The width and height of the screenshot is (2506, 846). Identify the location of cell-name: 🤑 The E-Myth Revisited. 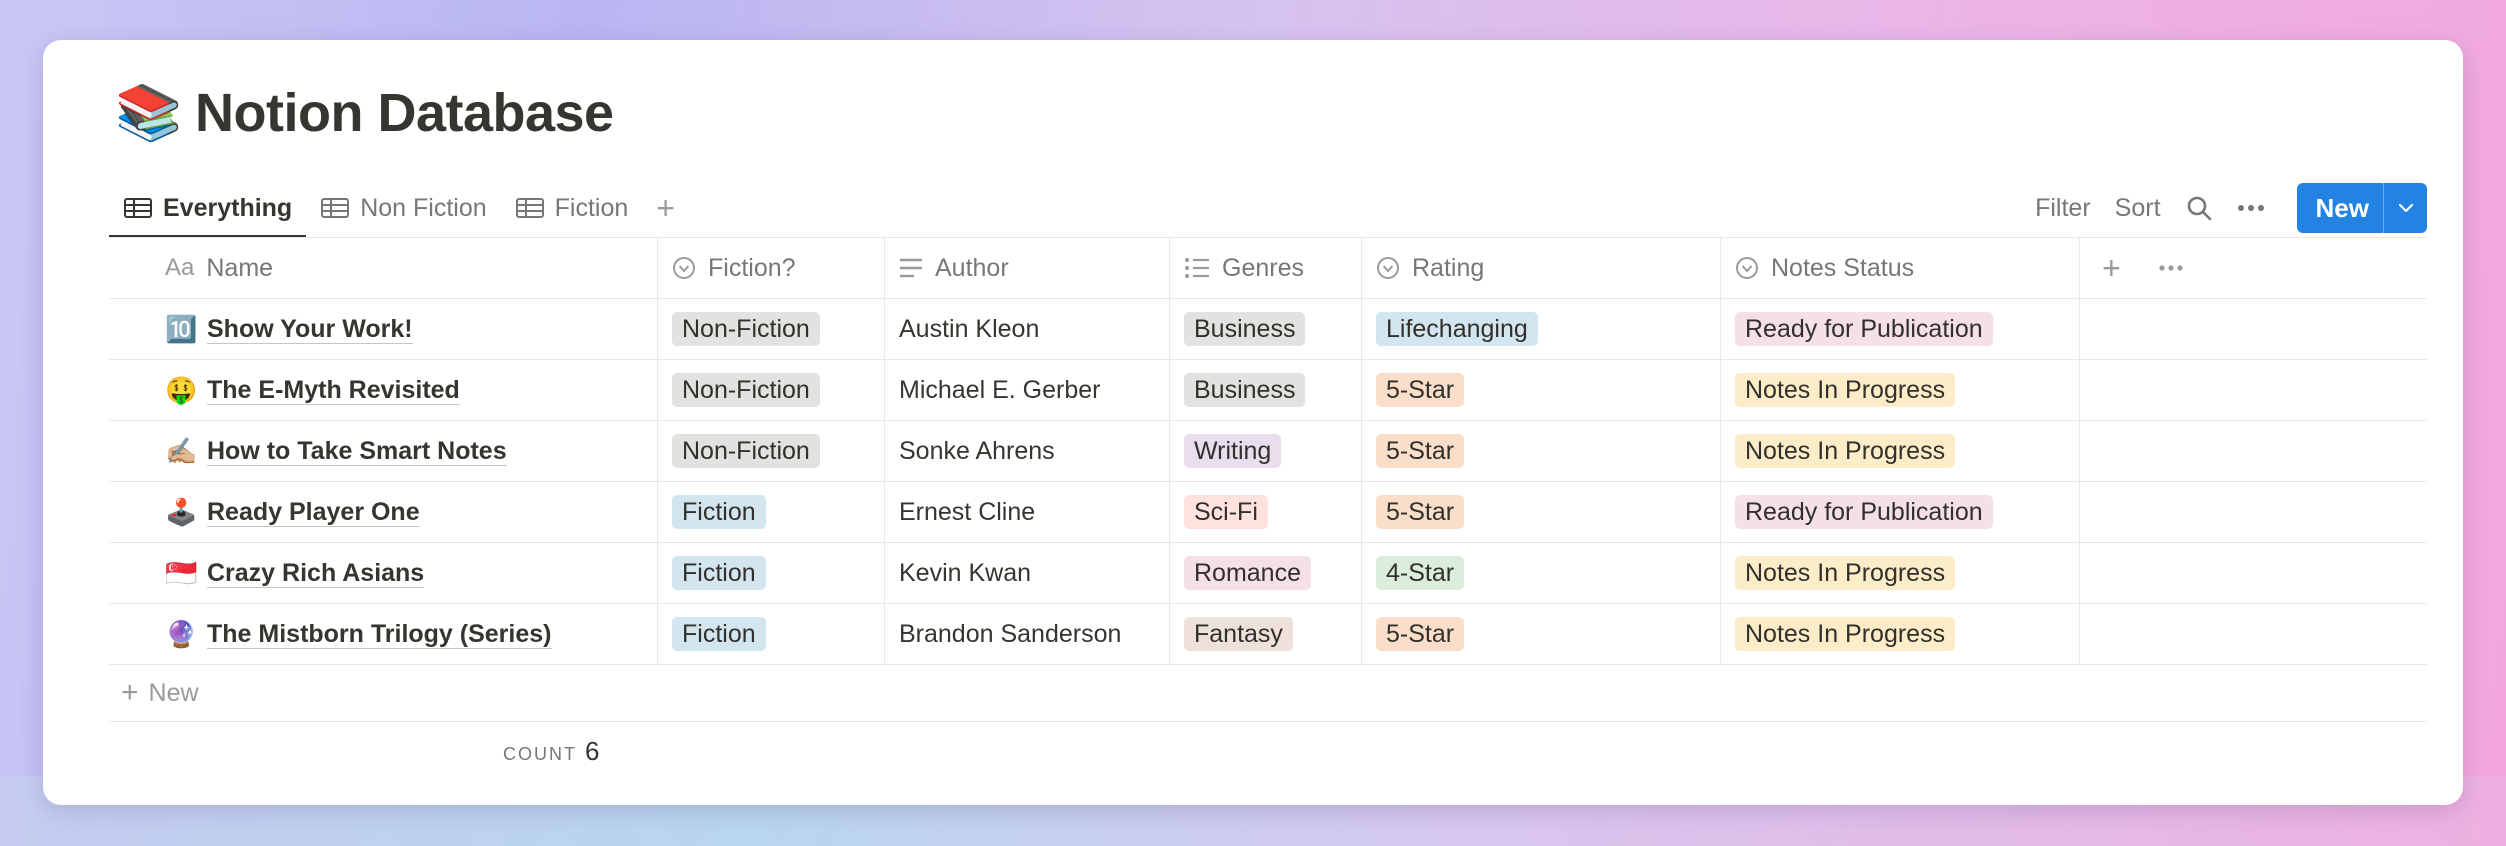
(383, 390).